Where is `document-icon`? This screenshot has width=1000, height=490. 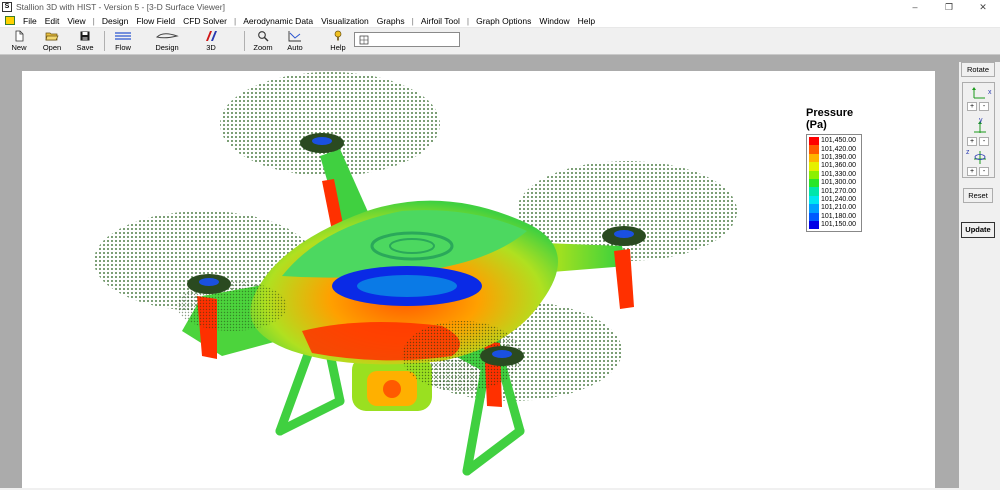 document-icon is located at coordinates (10, 20).